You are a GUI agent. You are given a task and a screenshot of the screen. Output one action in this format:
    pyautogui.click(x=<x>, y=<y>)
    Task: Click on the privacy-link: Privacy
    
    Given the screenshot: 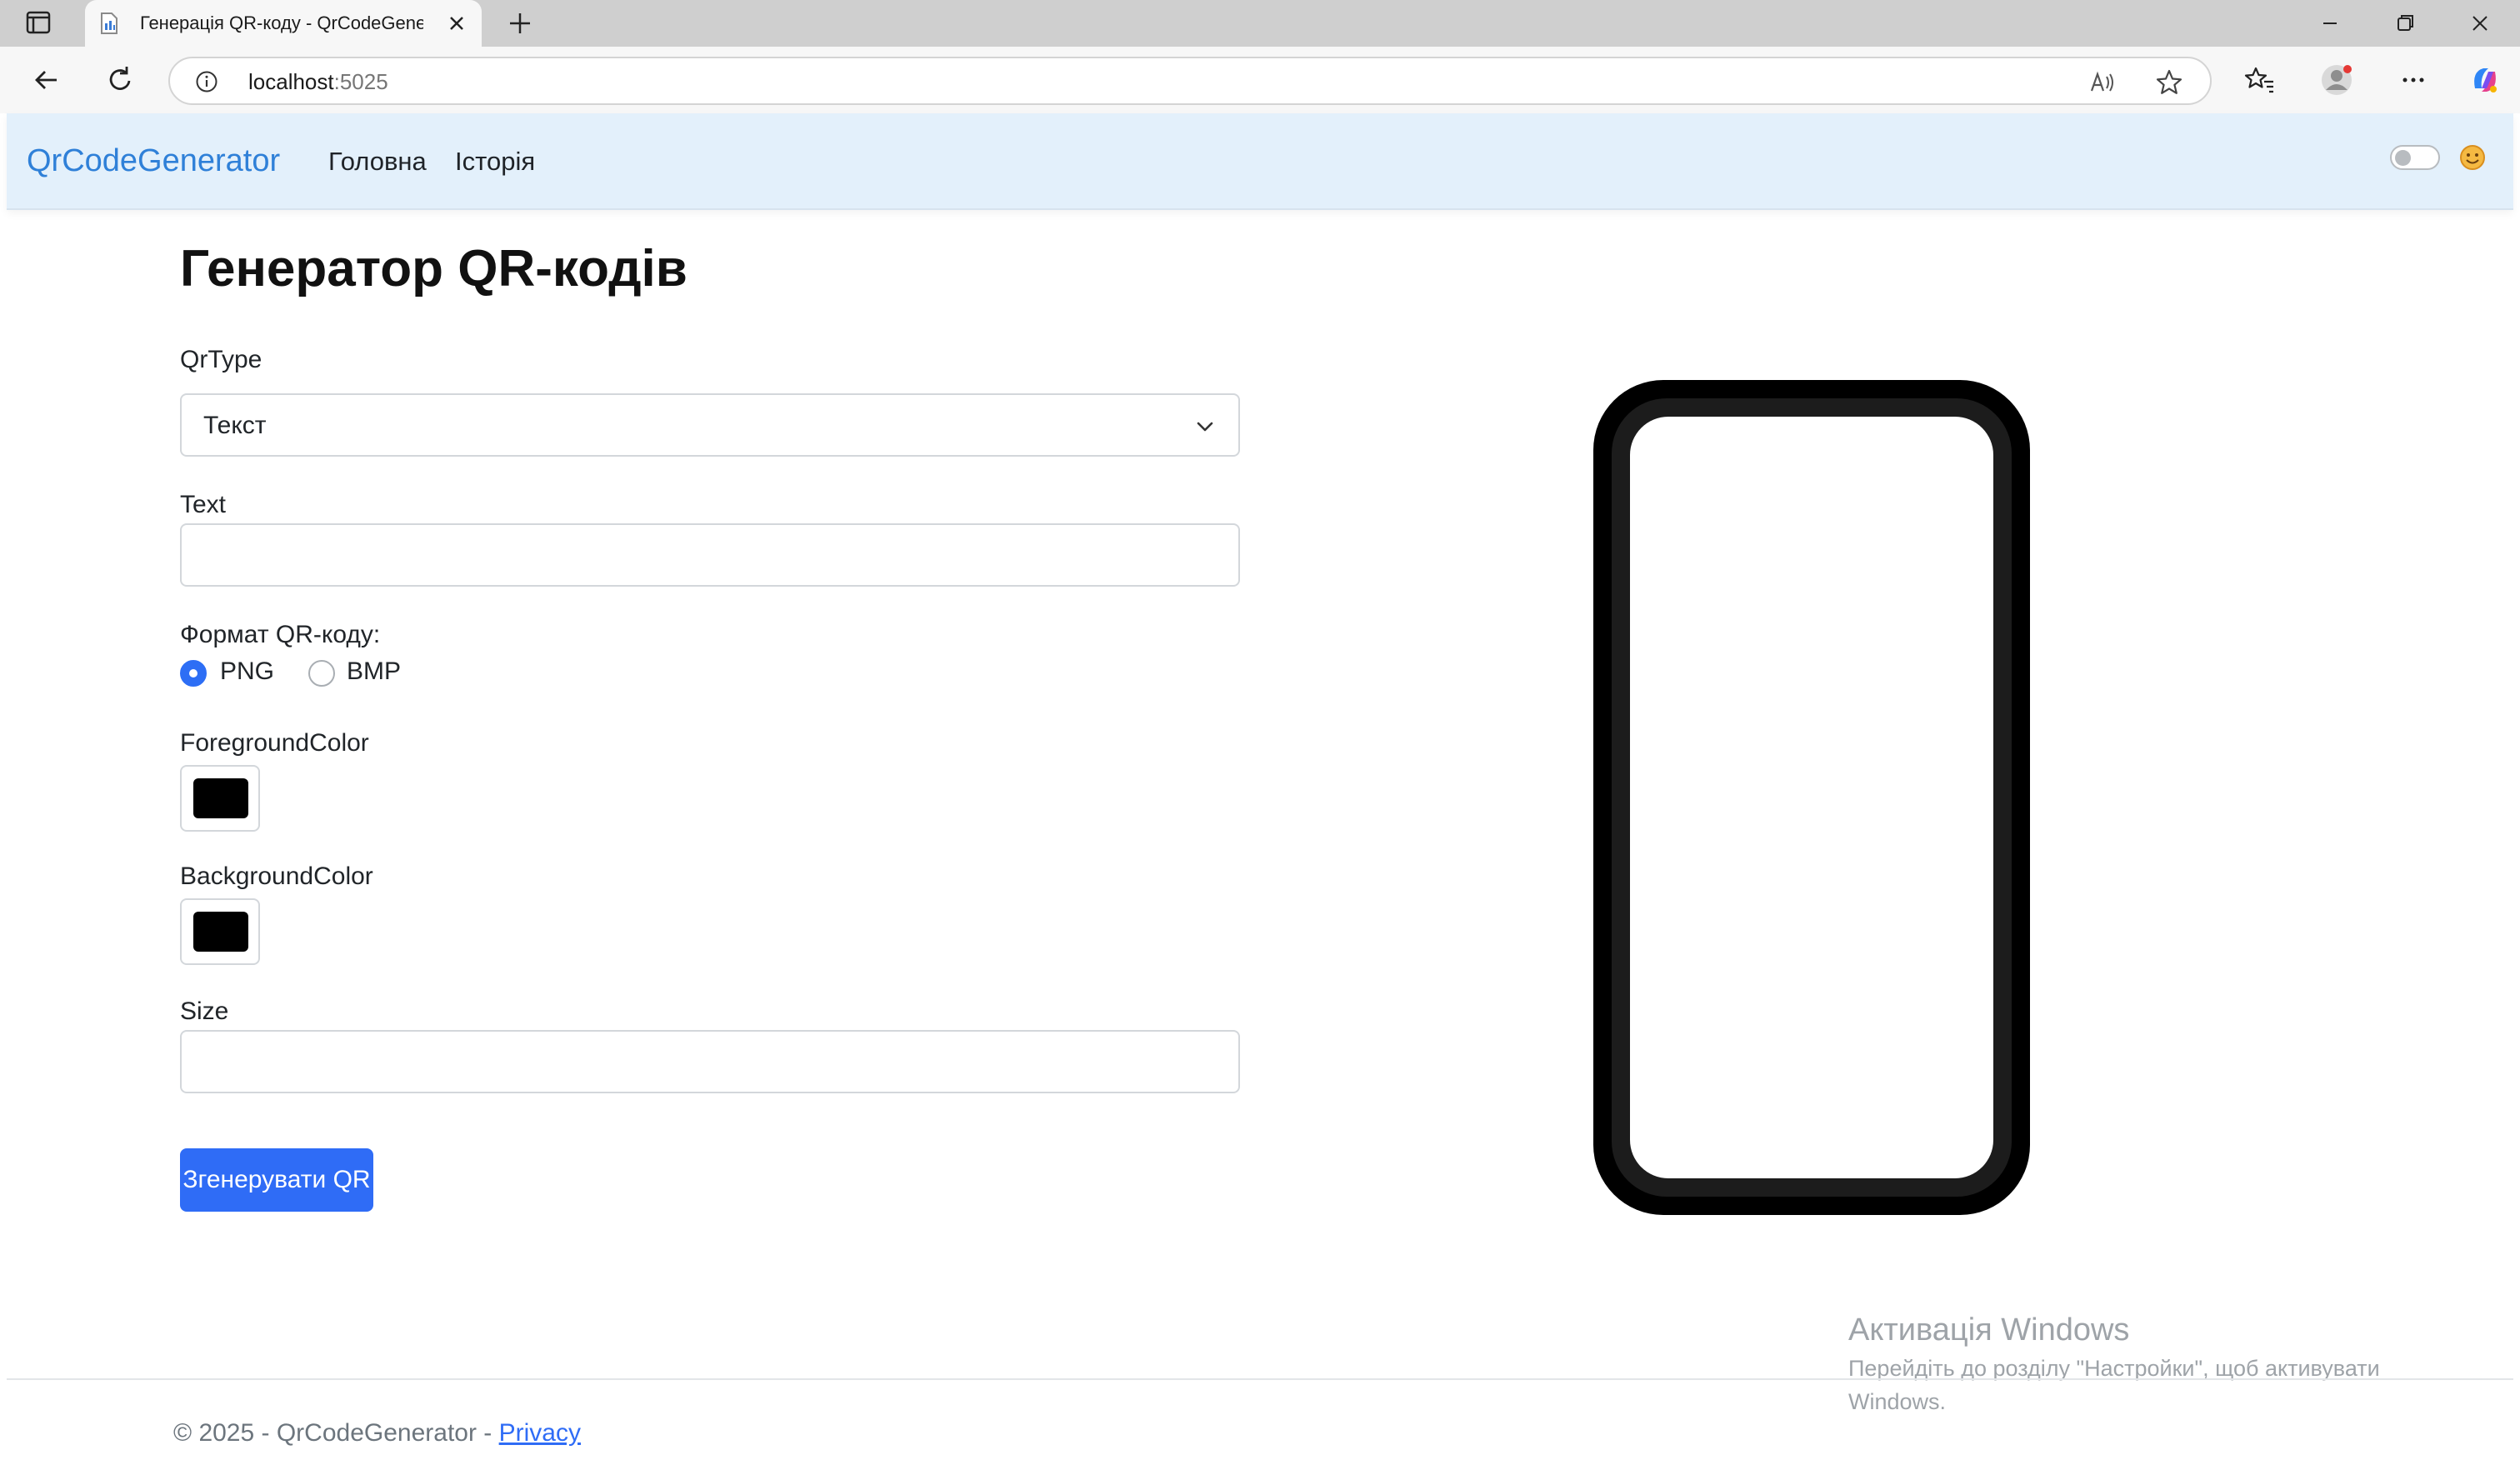 What is the action you would take?
    pyautogui.click(x=540, y=1433)
    